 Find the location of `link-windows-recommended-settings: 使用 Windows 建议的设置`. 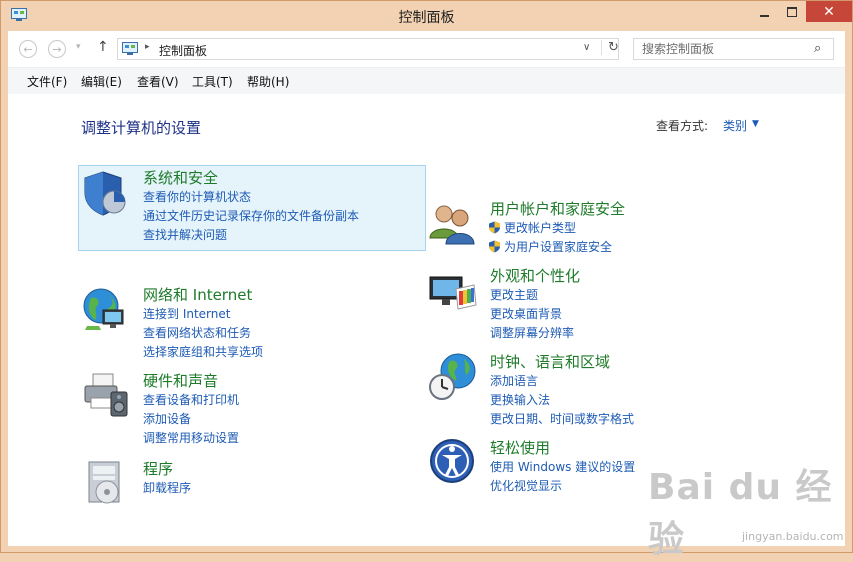

link-windows-recommended-settings: 使用 Windows 建议的设置 is located at coordinates (562, 466).